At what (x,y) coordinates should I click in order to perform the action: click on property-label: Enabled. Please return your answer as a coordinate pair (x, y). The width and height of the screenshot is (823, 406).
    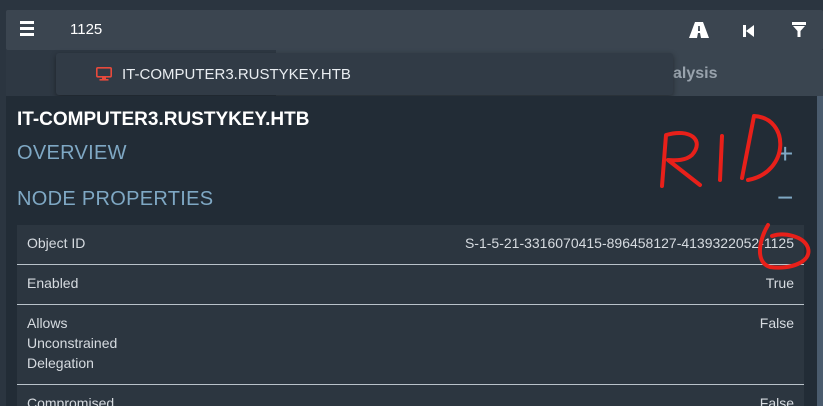
    Looking at the image, I should click on (53, 283).